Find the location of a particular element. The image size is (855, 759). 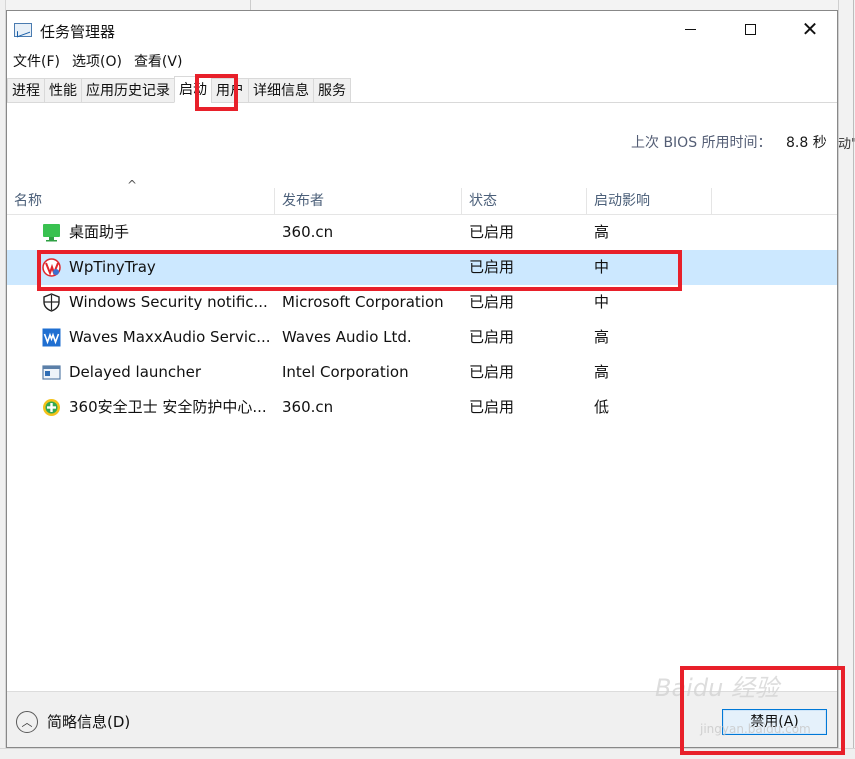

menu-bar: 文件(F) 选项(O) 查看(V) is located at coordinates (97, 62).